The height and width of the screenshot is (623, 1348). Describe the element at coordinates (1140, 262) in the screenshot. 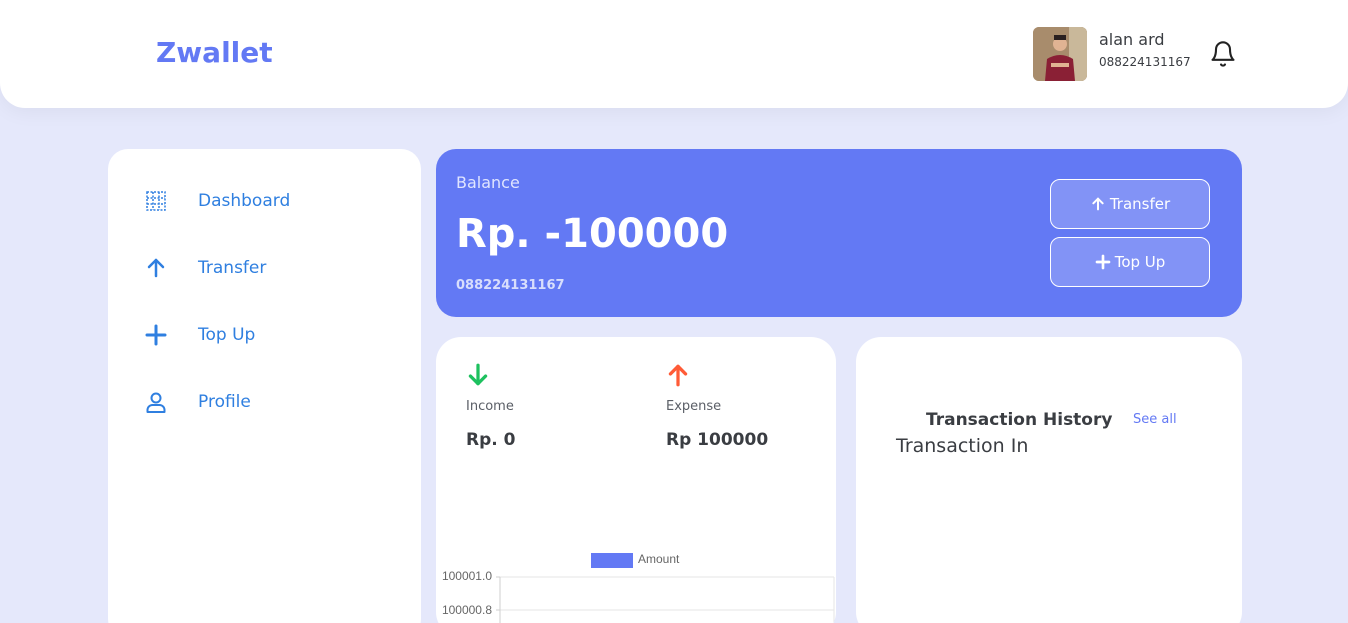

I see `topup-button-label: Top Up` at that location.